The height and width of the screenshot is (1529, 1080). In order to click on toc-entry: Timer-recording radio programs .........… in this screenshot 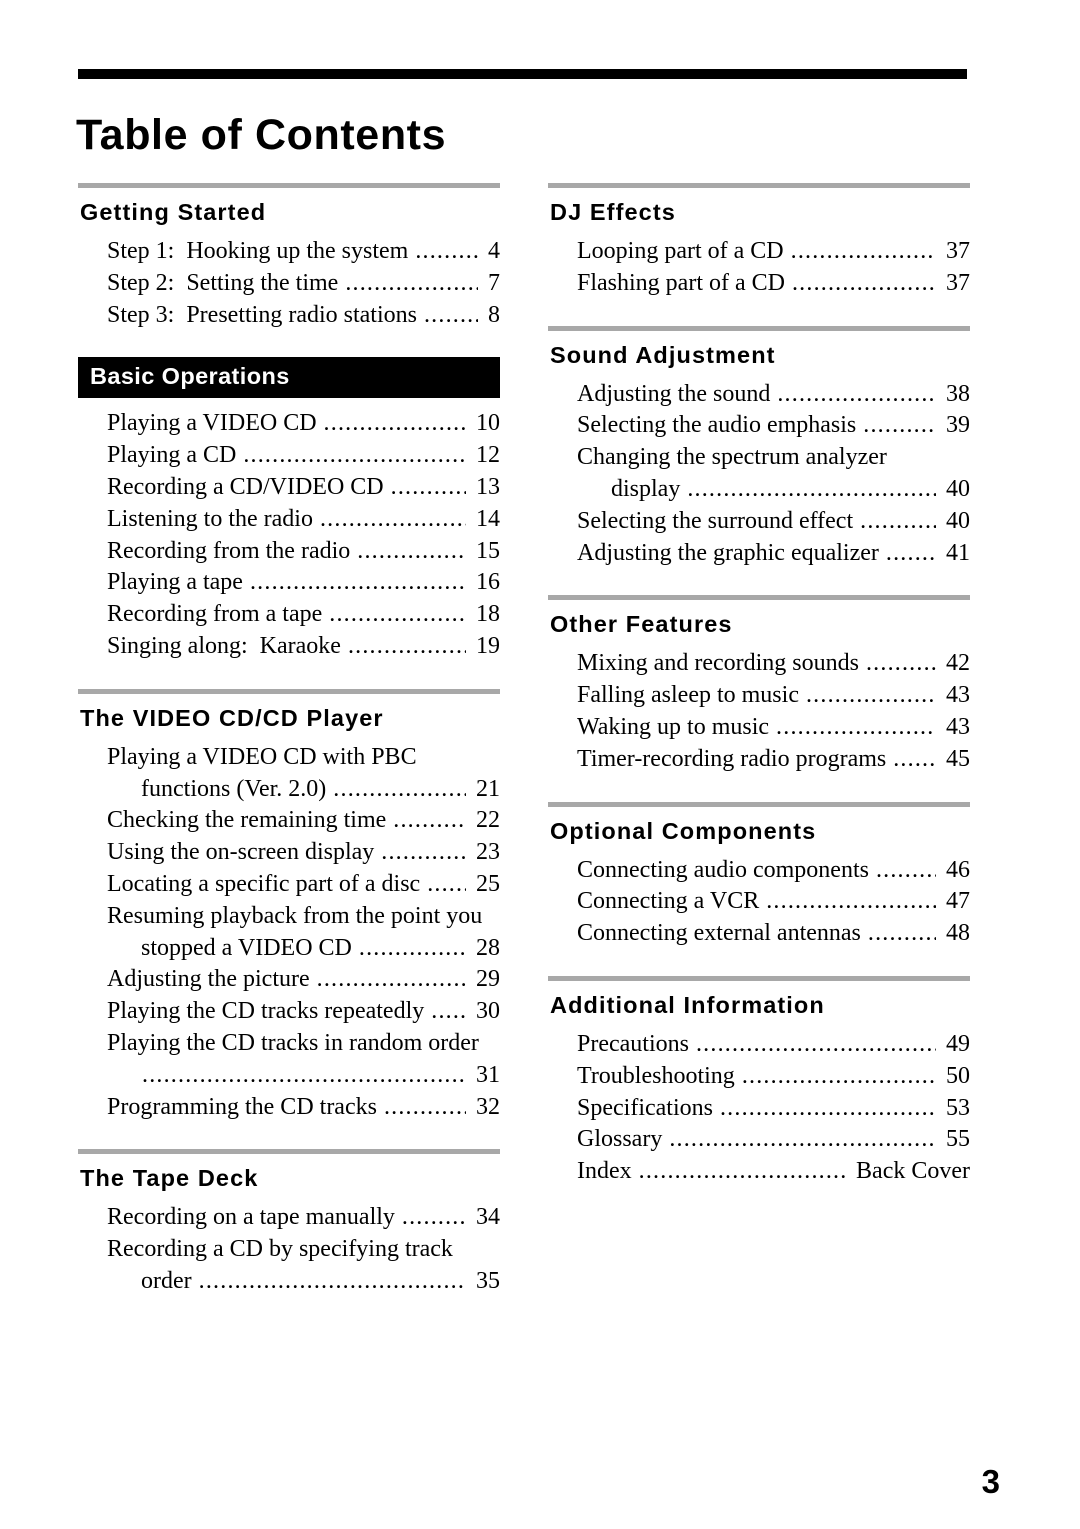, I will do `click(773, 760)`.